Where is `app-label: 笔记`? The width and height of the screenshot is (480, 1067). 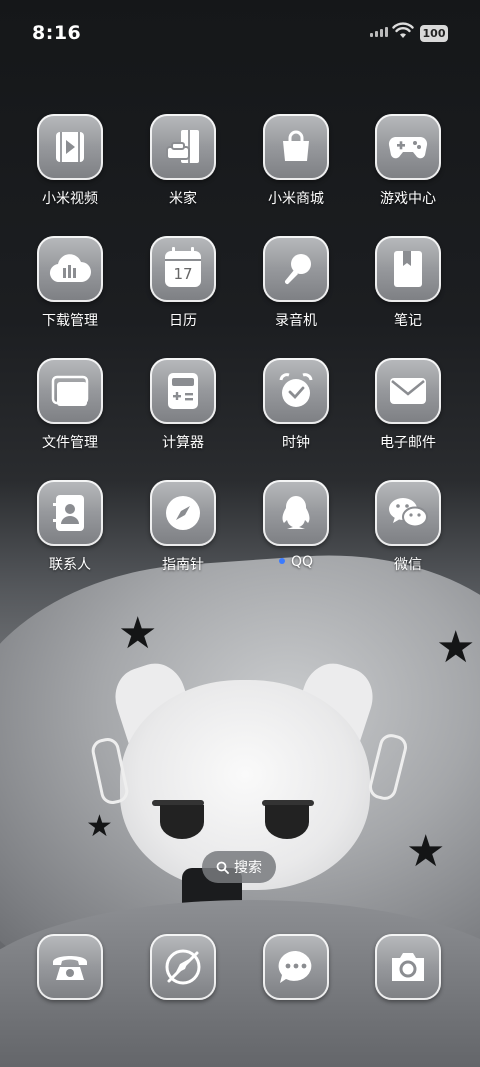 app-label: 笔记 is located at coordinates (408, 321).